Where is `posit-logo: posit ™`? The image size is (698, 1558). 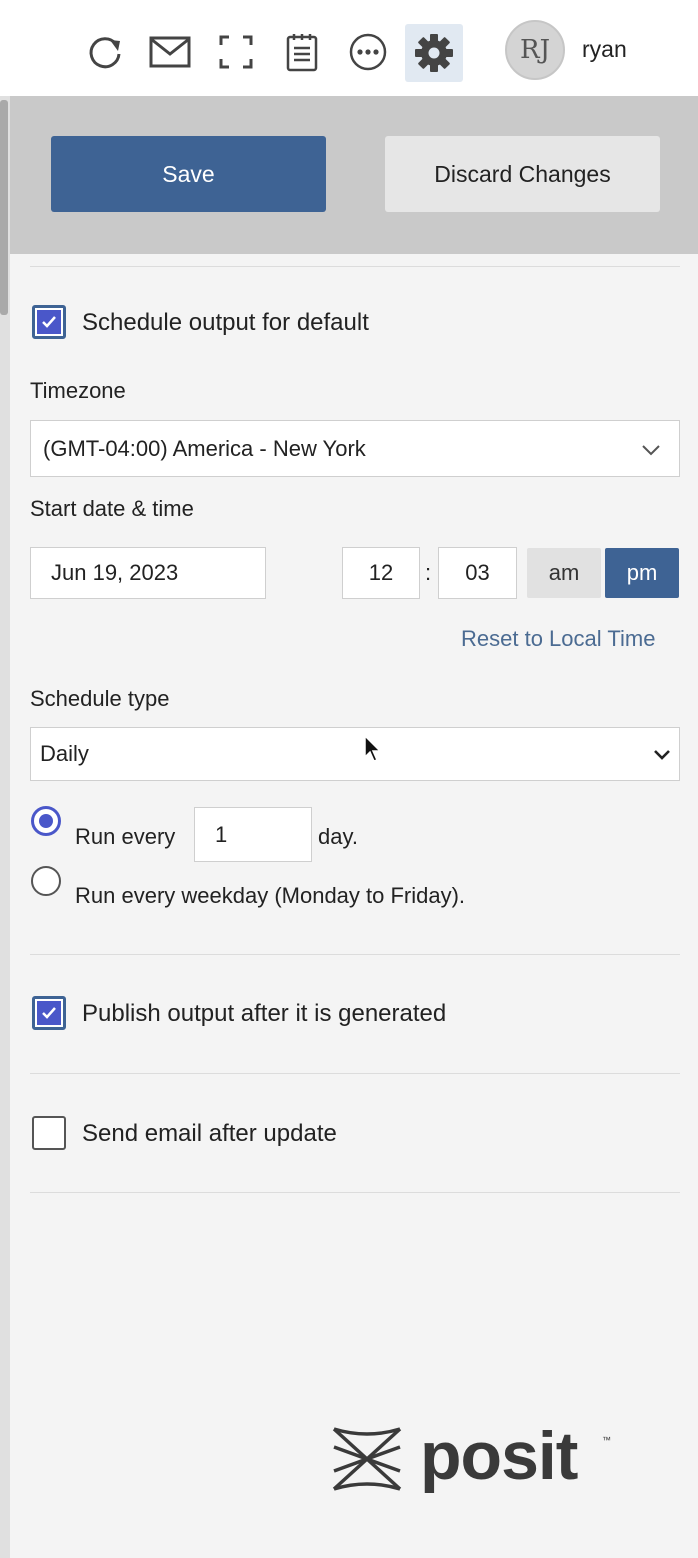
posit-logo: posit ™ is located at coordinates (480, 1458).